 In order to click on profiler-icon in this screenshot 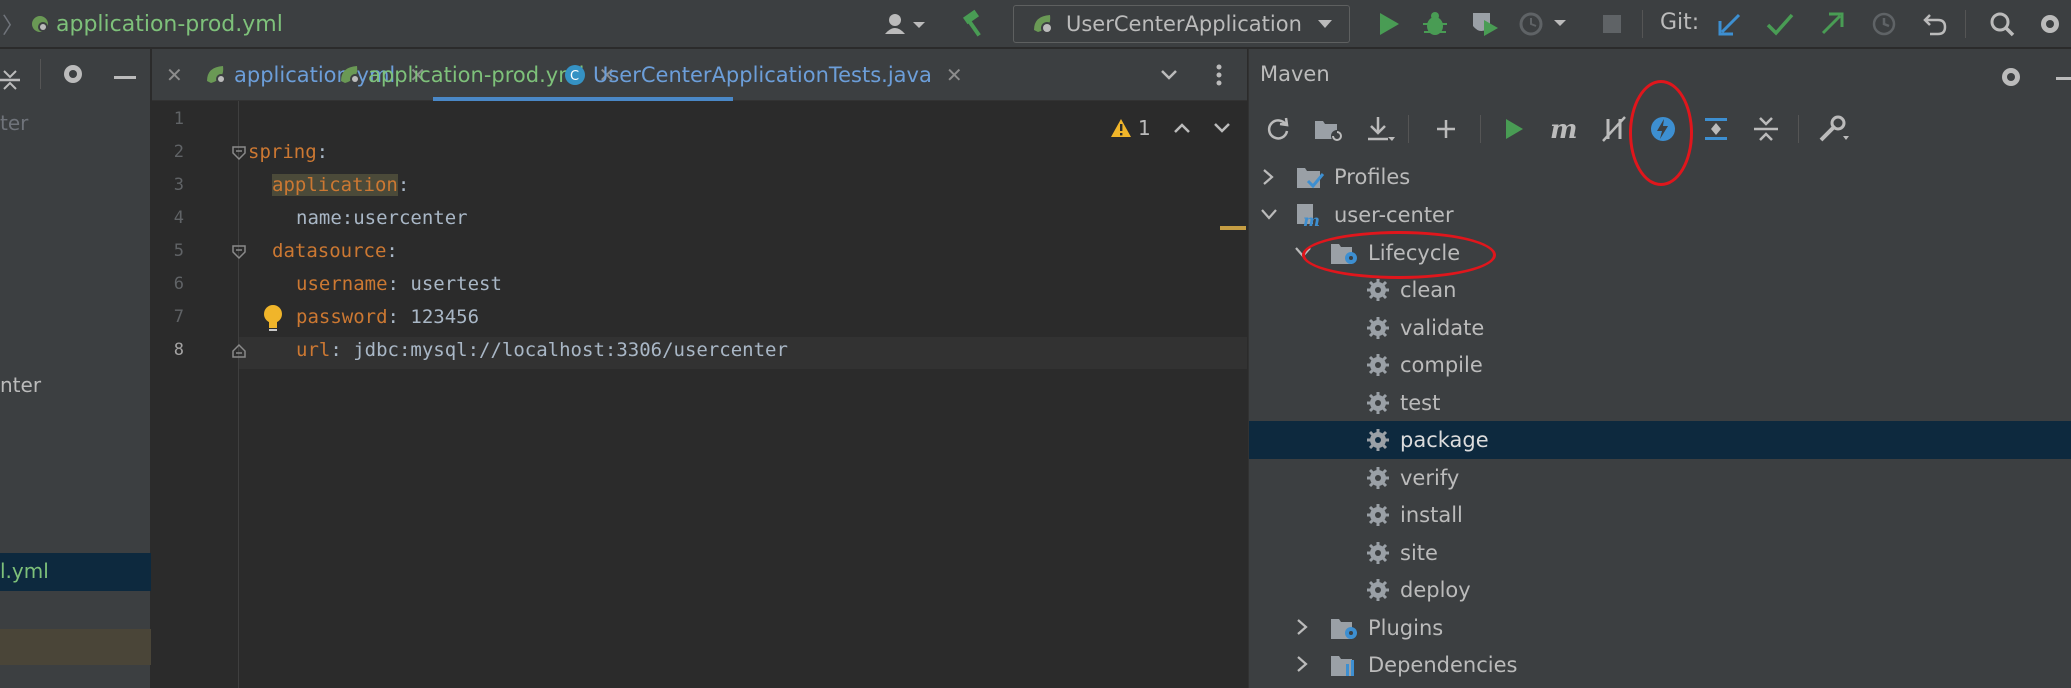, I will do `click(1543, 24)`.